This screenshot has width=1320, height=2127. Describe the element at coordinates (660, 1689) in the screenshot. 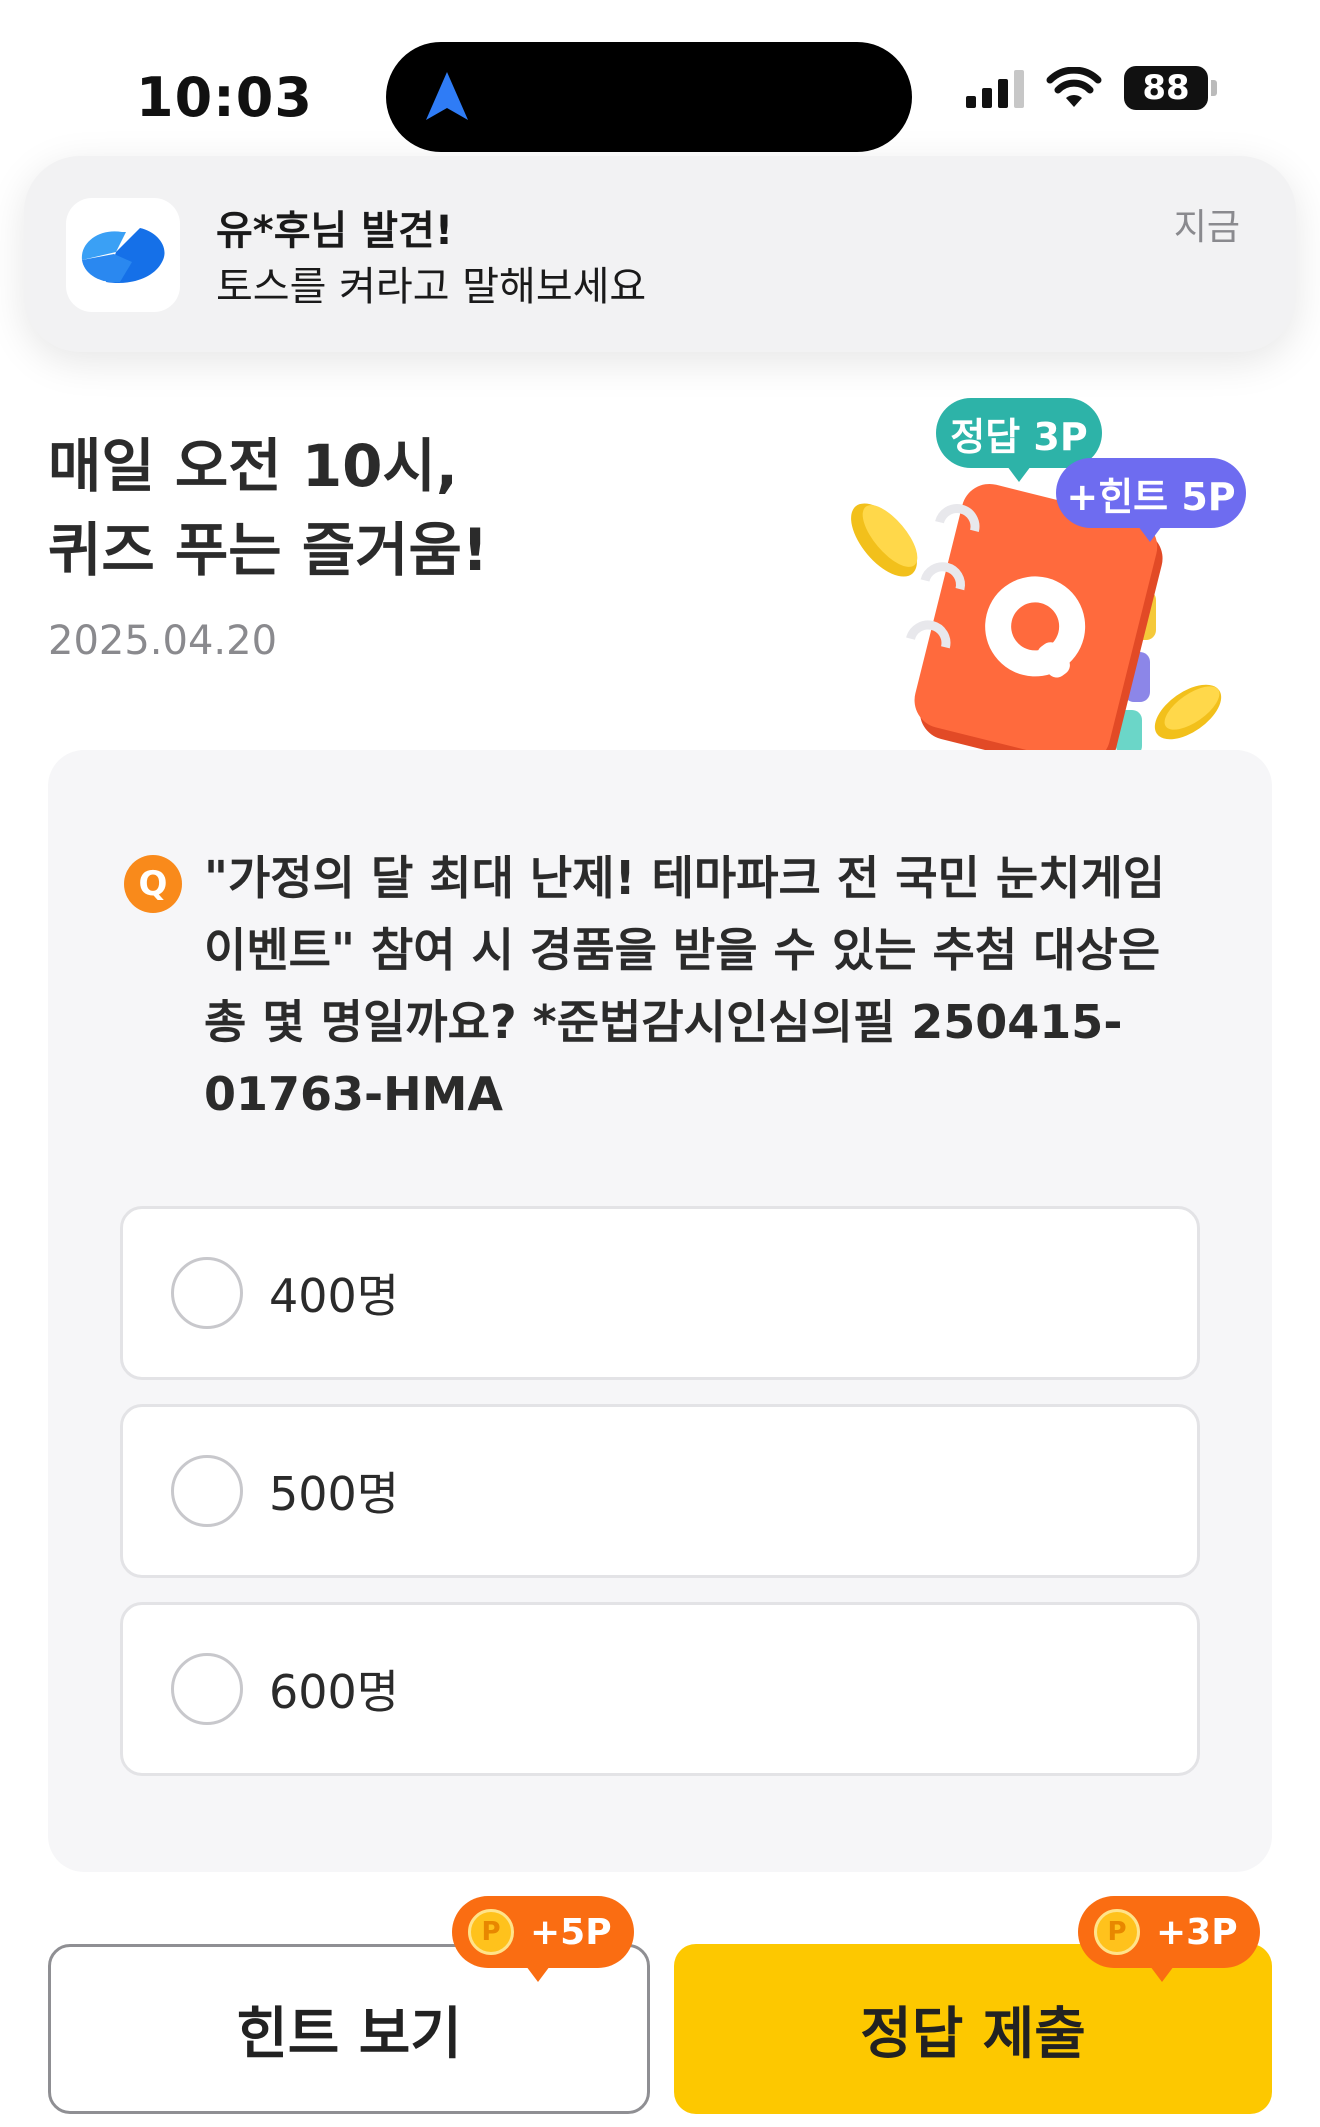

I see `answer-option-3: 600명` at that location.